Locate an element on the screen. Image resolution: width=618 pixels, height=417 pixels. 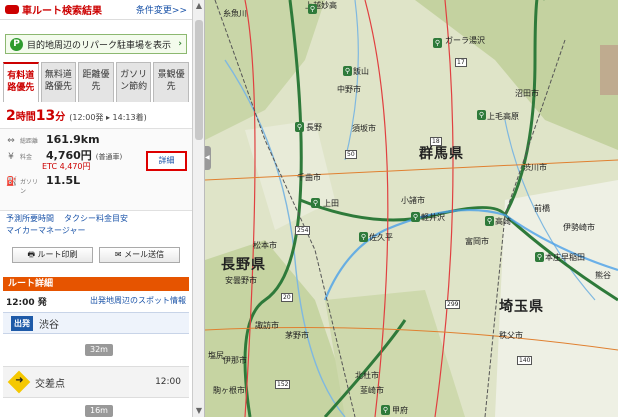
route-tabs: 有料道路優先 無料道路優先 距離優先 ガソリン節約 景観優先 is located at coordinates (96, 82).